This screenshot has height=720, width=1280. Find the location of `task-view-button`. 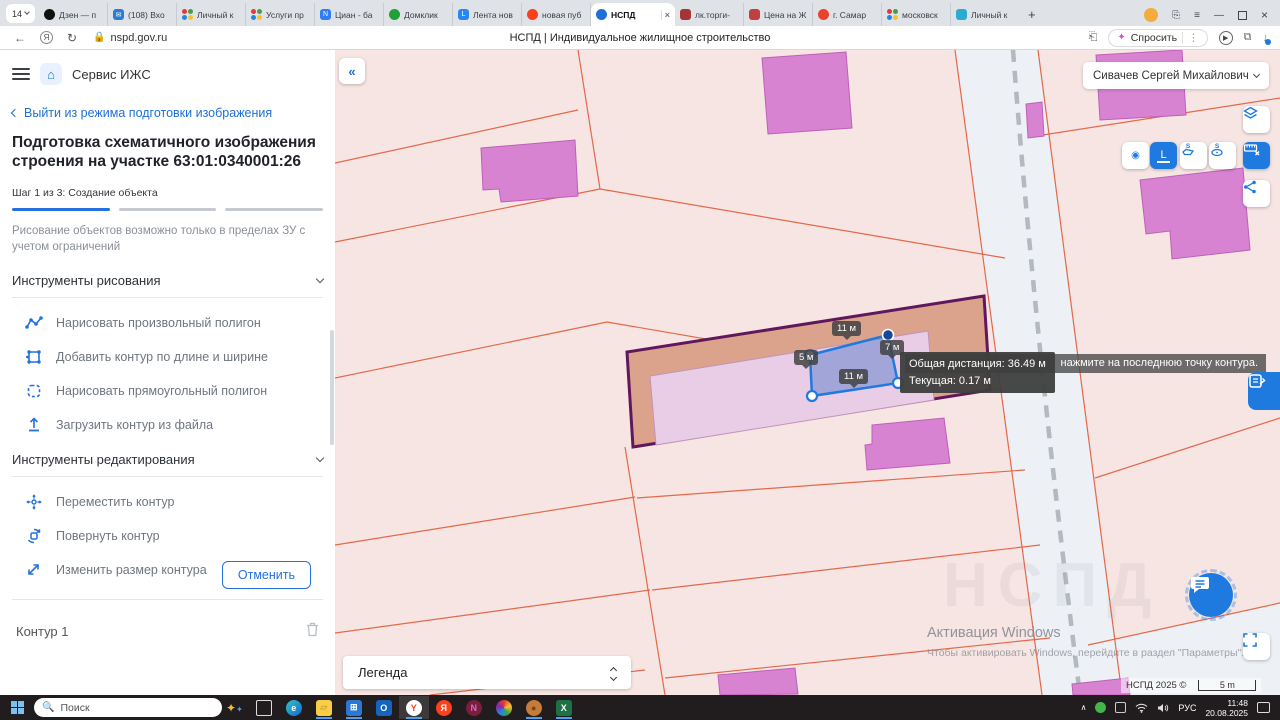

task-view-button is located at coordinates (264, 707).